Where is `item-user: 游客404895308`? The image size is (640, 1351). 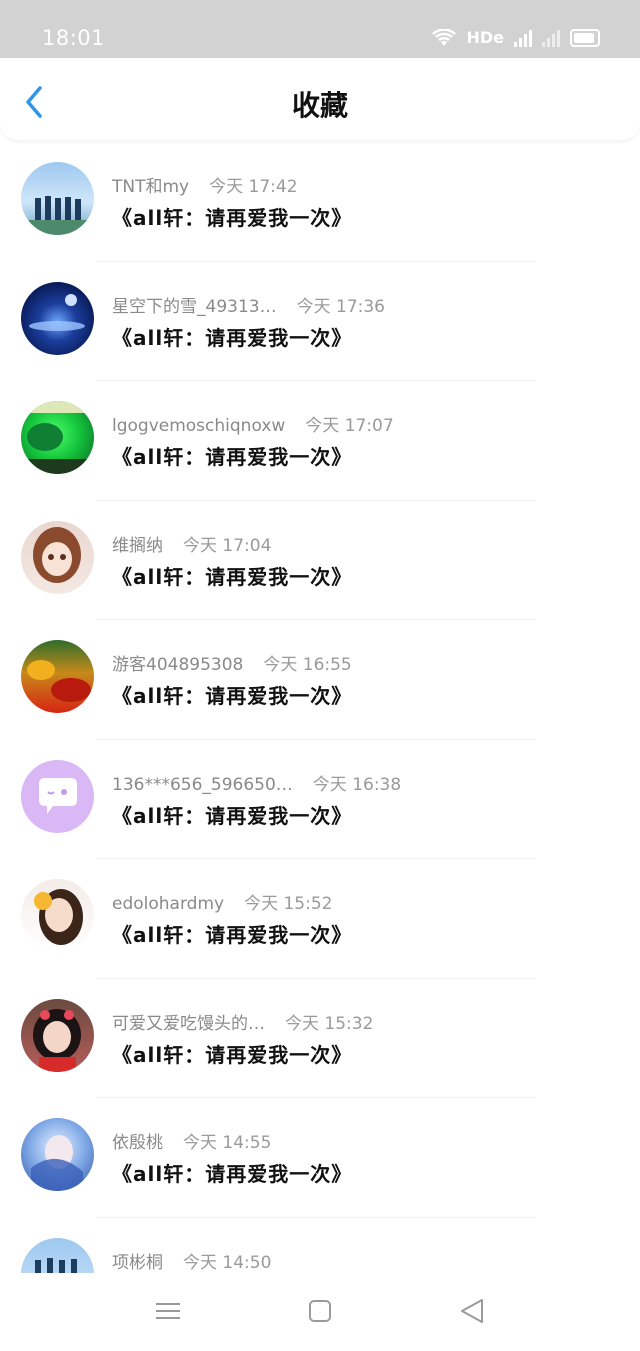 item-user: 游客404895308 is located at coordinates (178, 665).